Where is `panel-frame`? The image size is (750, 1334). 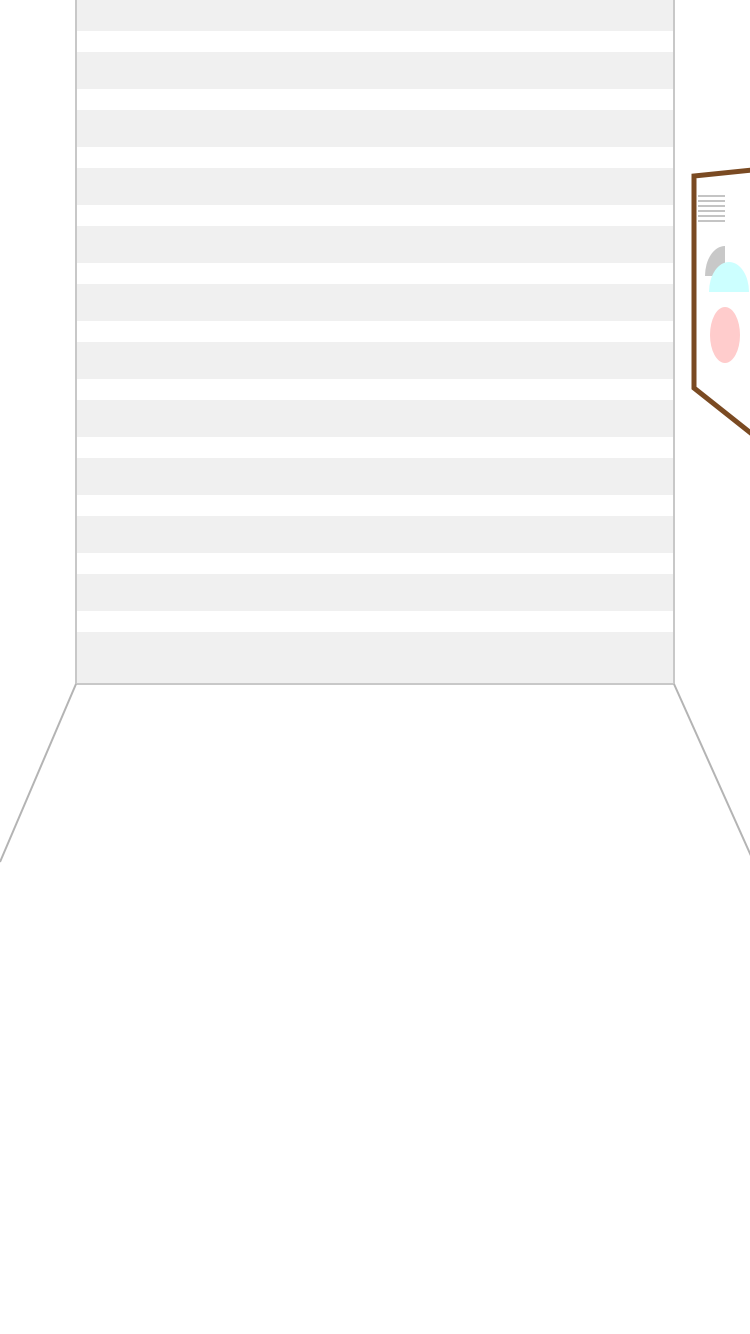 panel-frame is located at coordinates (720, 301).